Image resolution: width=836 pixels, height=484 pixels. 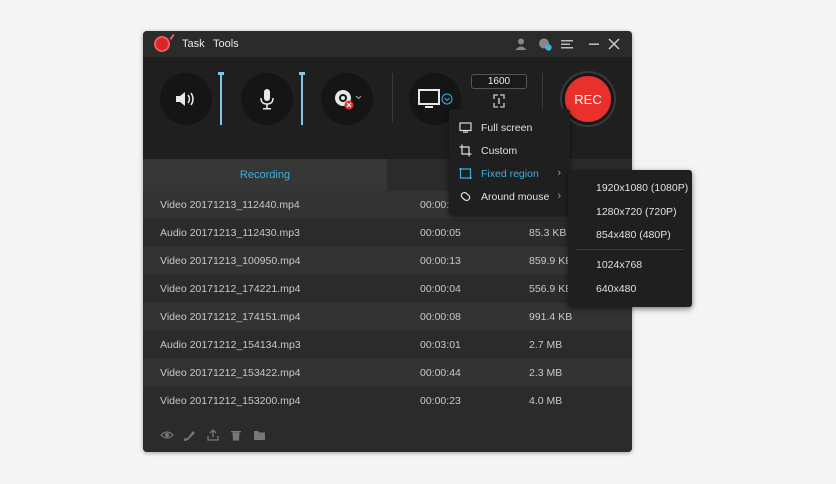 What do you see at coordinates (392, 98) in the screenshot?
I see `toolbar-divider` at bounding box center [392, 98].